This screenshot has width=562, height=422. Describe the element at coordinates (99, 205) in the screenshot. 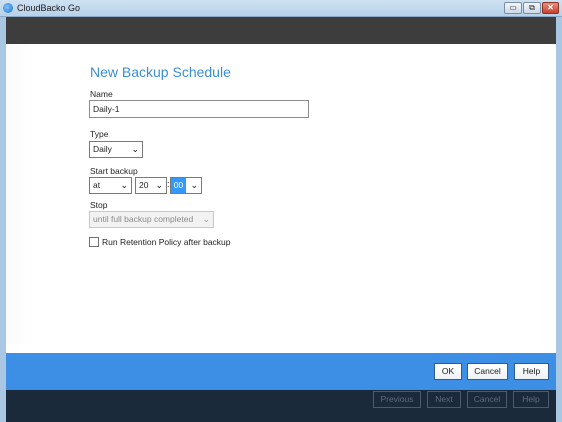

I see `stop-label: Stop` at that location.